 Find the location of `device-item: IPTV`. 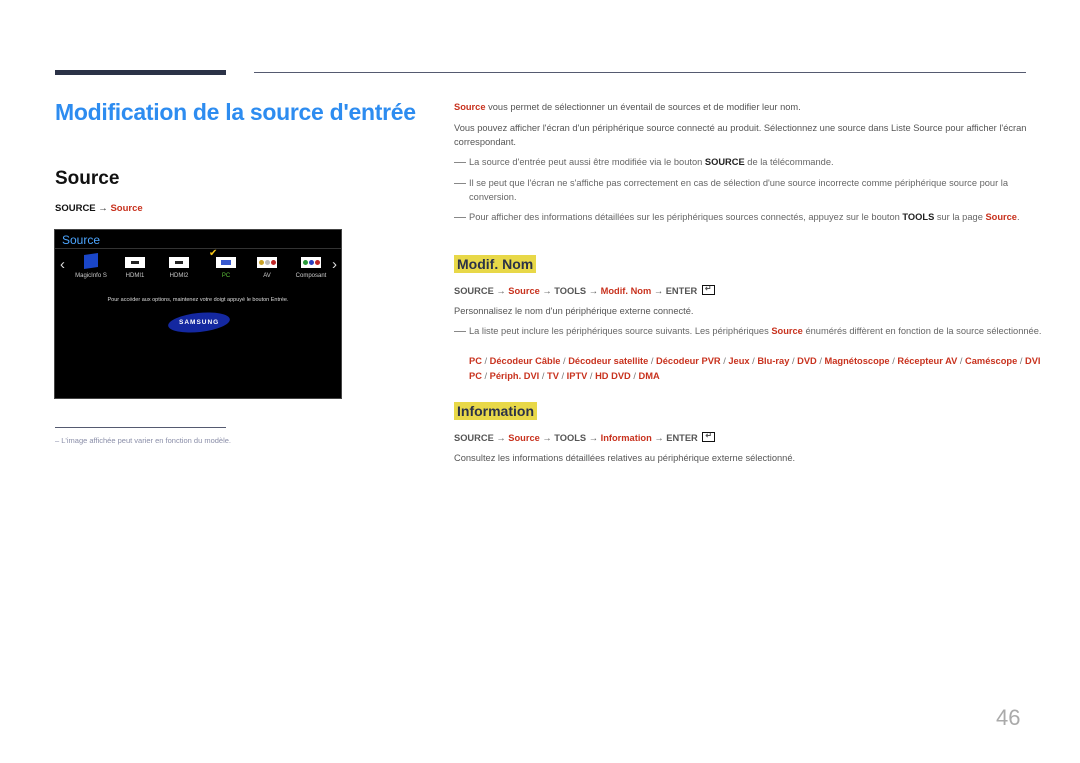

device-item: IPTV is located at coordinates (577, 376).